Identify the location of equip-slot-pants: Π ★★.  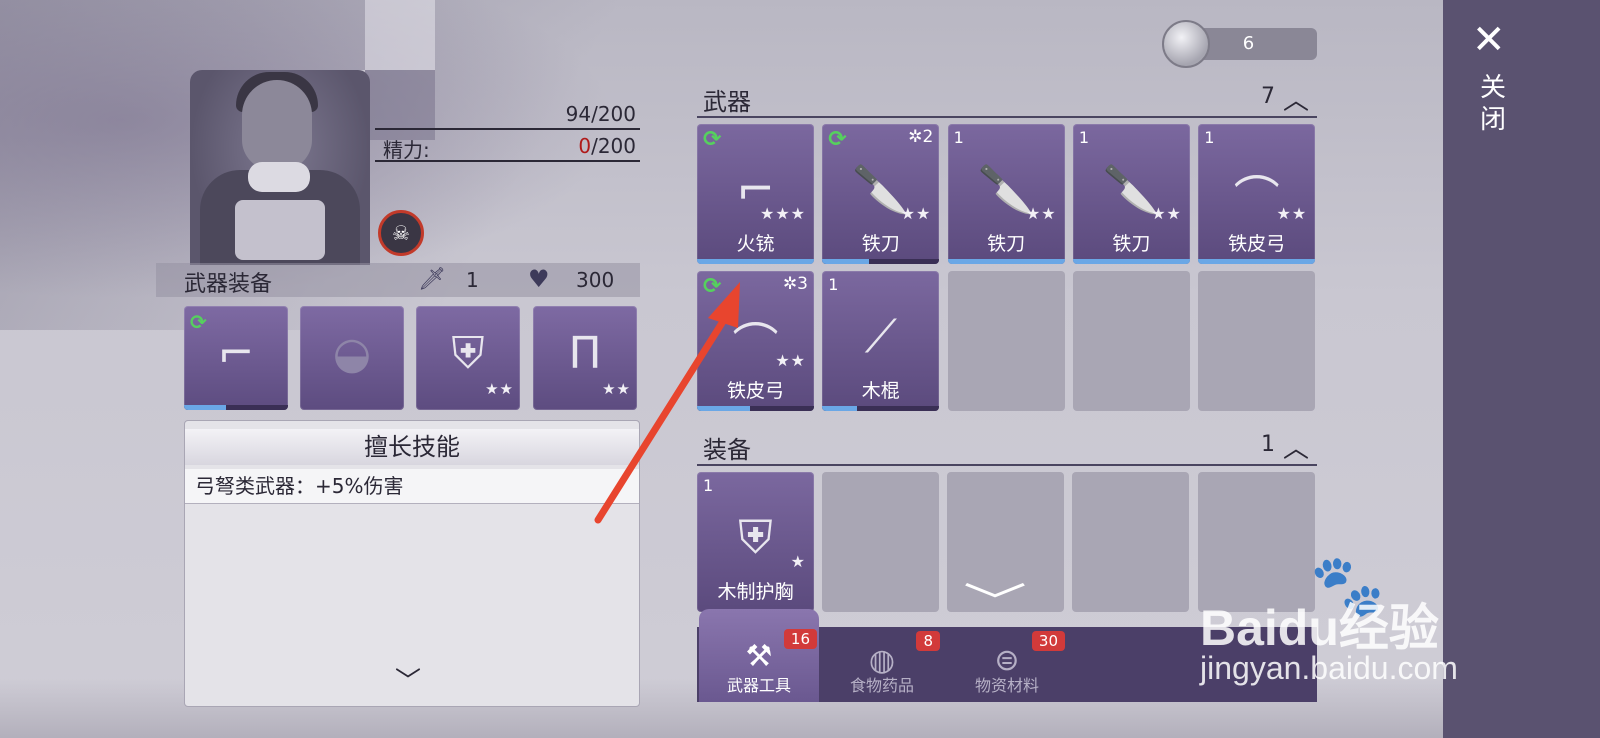
(585, 358).